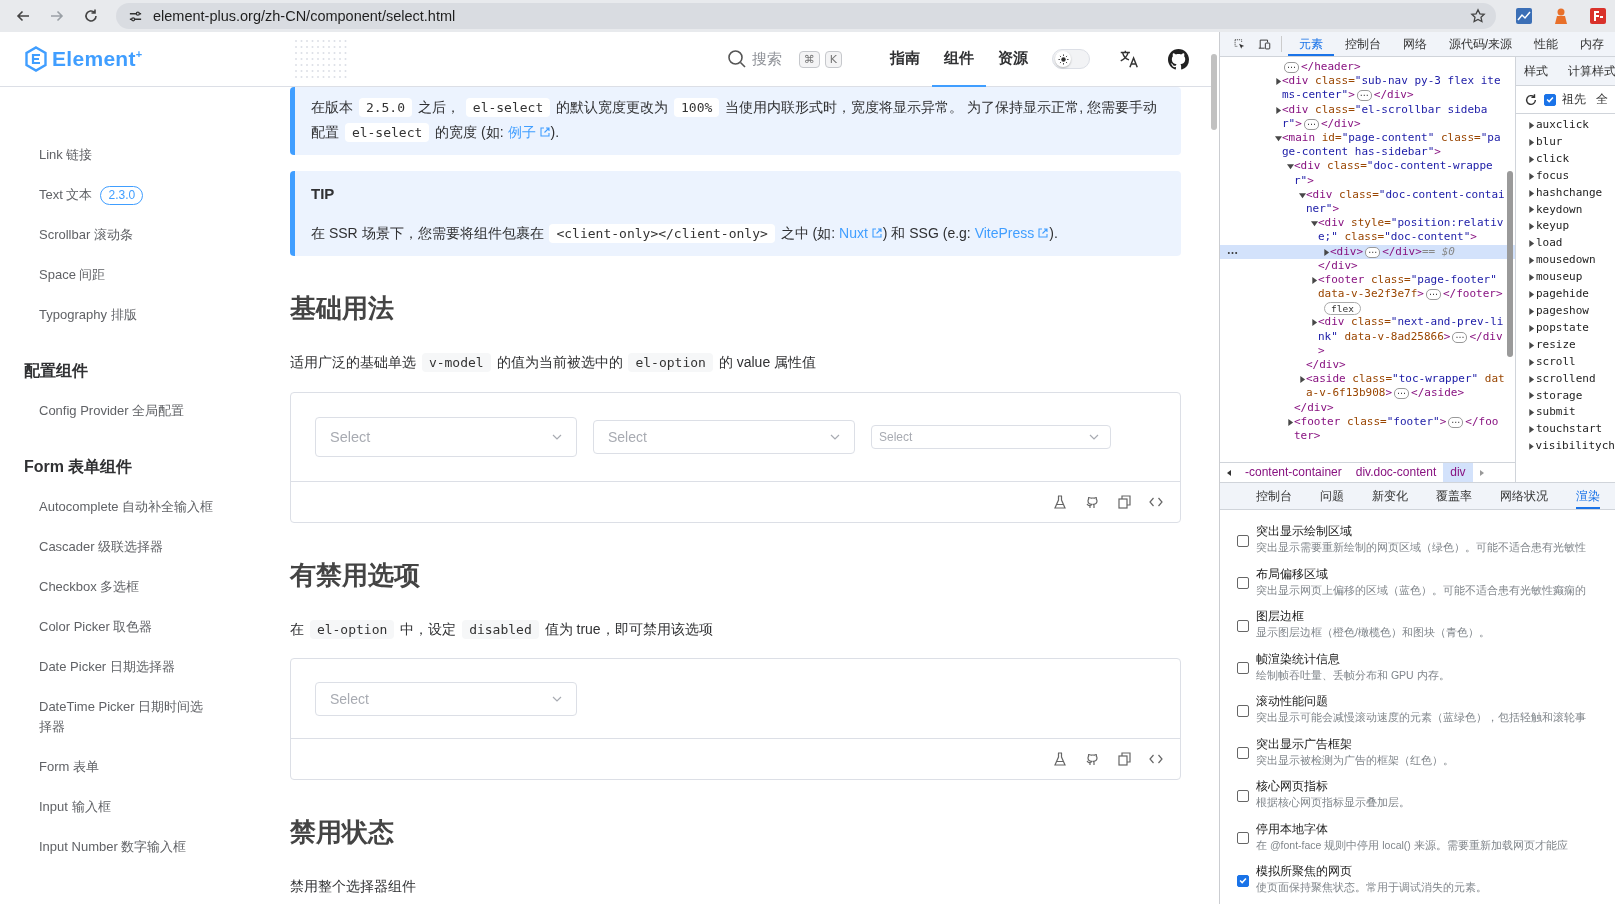  Describe the element at coordinates (1553, 227) in the screenshot. I see `event-name: keyup` at that location.